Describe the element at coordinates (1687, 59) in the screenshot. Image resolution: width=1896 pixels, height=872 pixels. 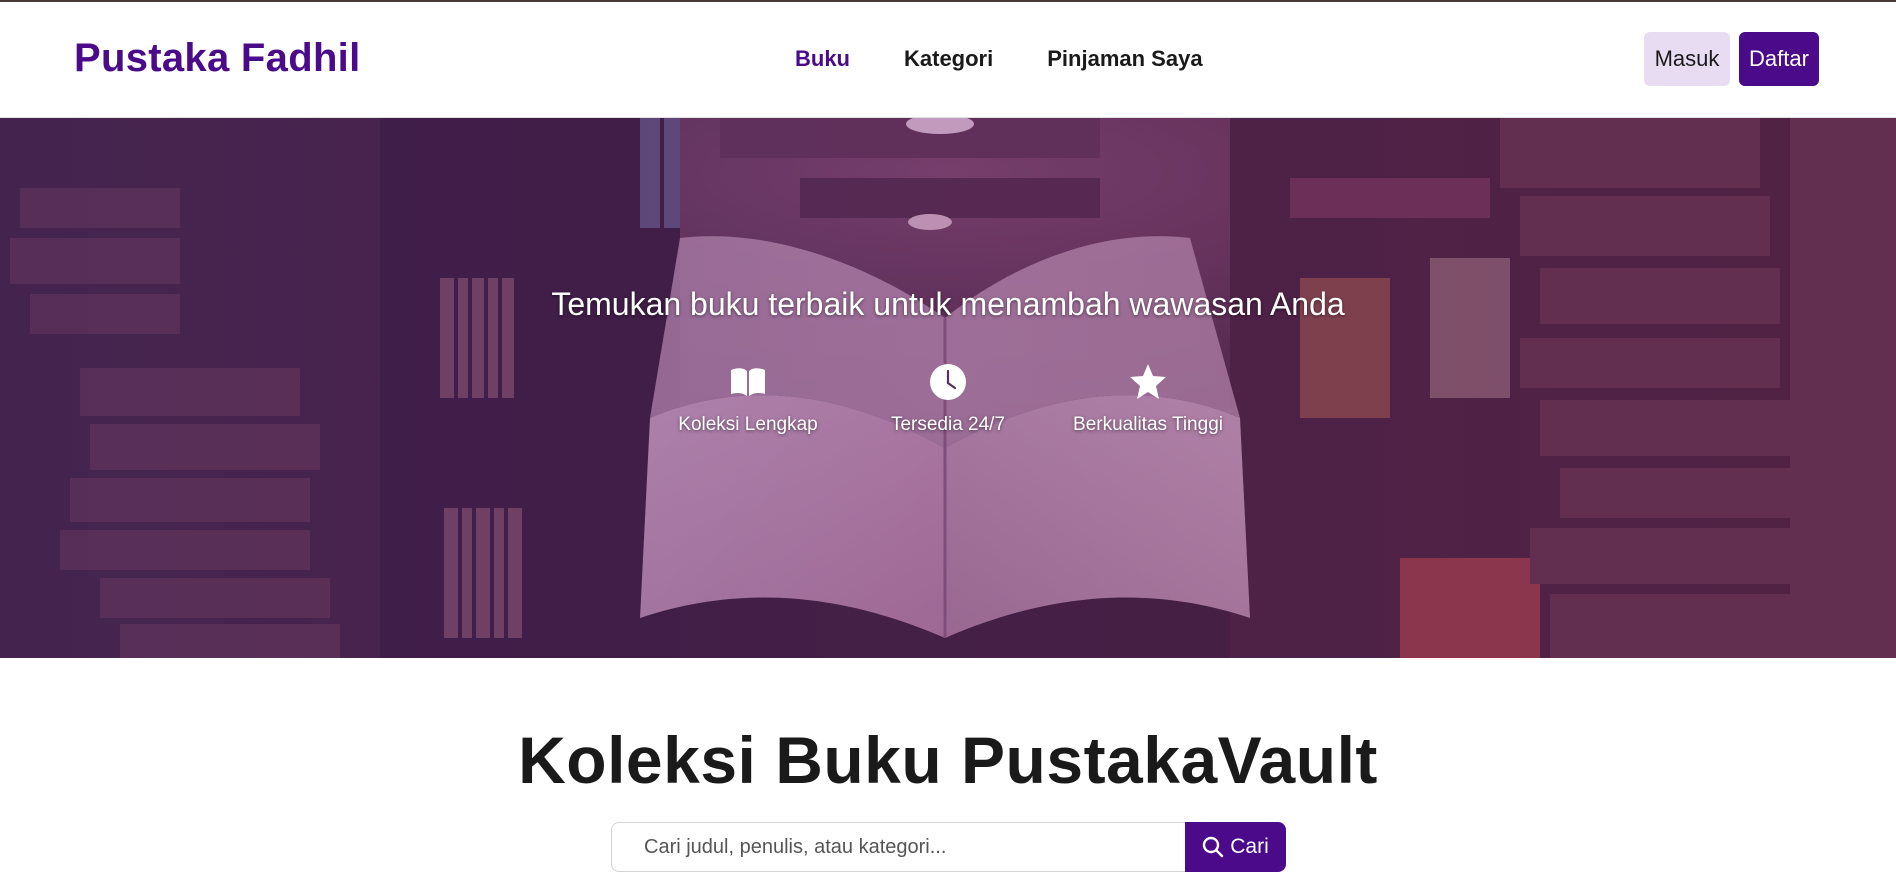
I see `login-button: Masuk` at that location.